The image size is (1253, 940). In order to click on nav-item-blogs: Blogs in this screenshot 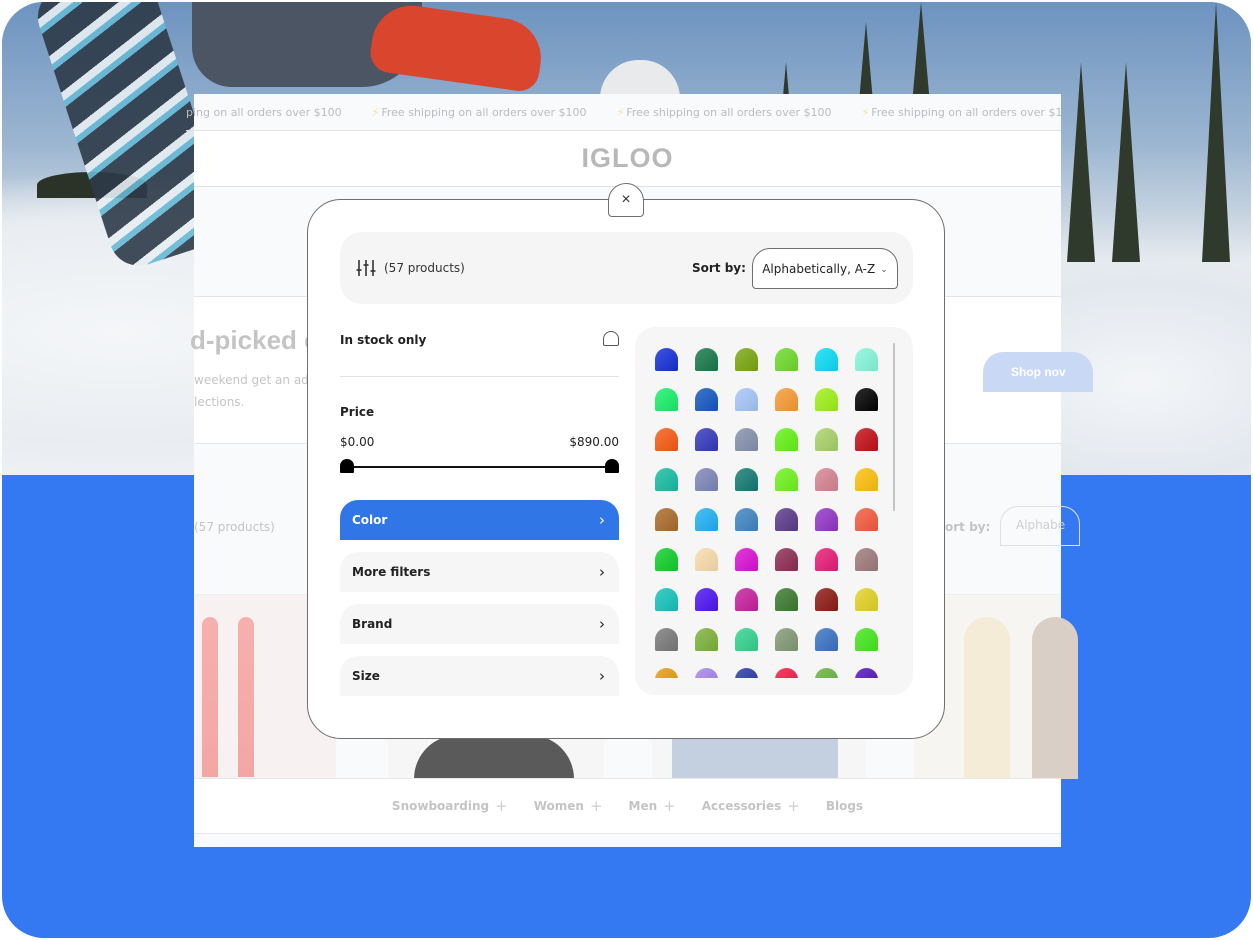, I will do `click(844, 806)`.